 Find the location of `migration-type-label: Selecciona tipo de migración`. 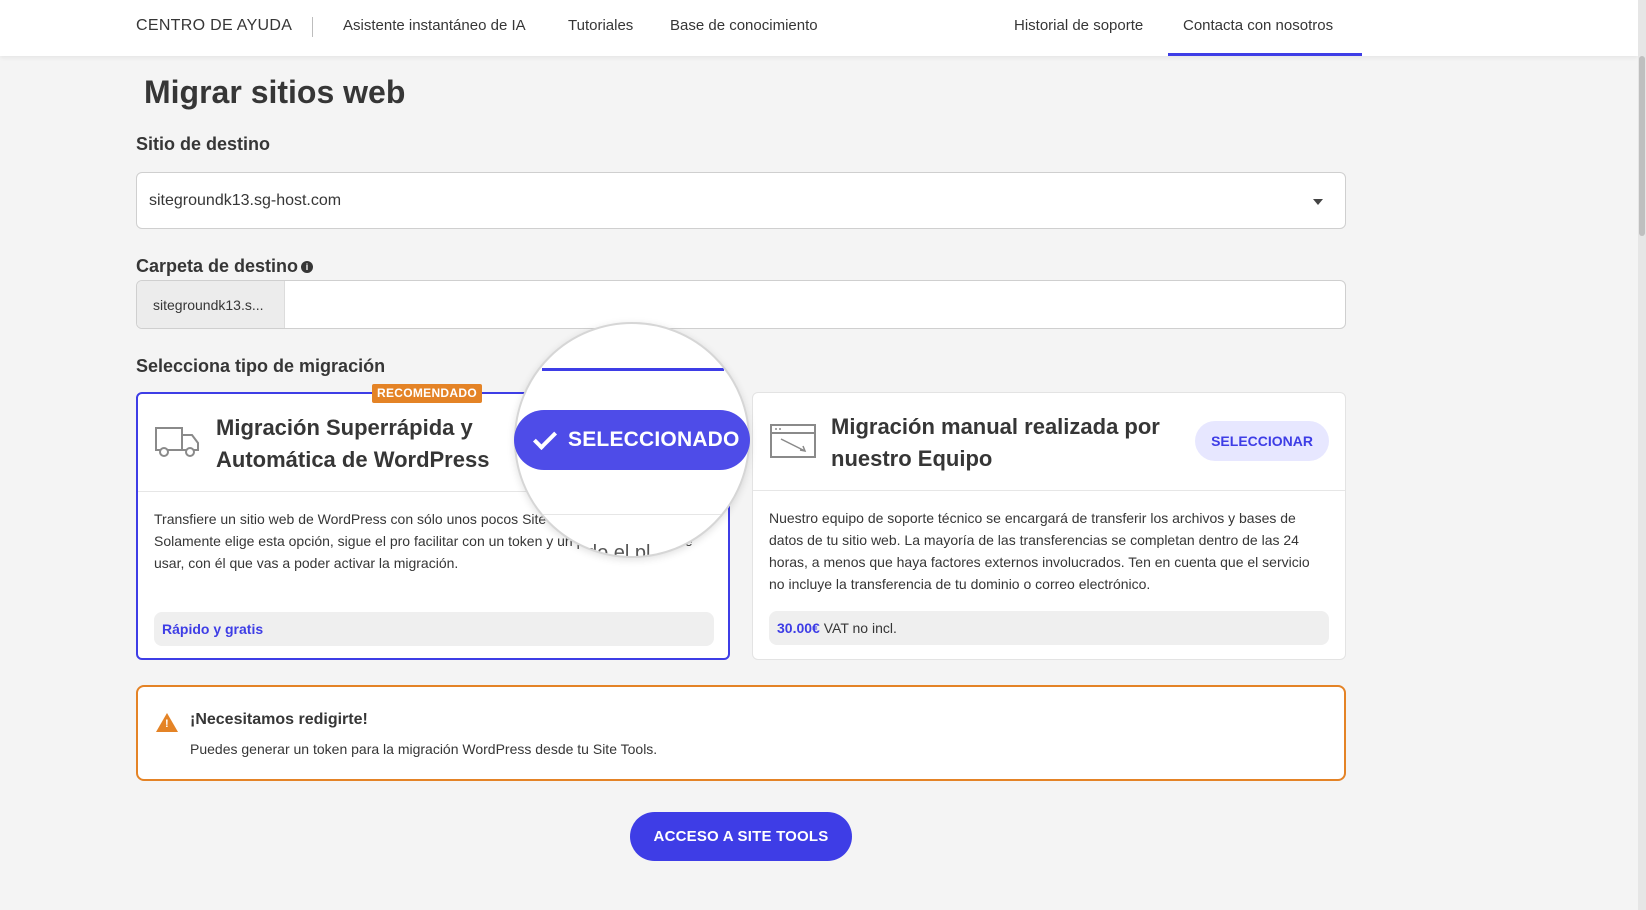

migration-type-label: Selecciona tipo de migración is located at coordinates (261, 366).